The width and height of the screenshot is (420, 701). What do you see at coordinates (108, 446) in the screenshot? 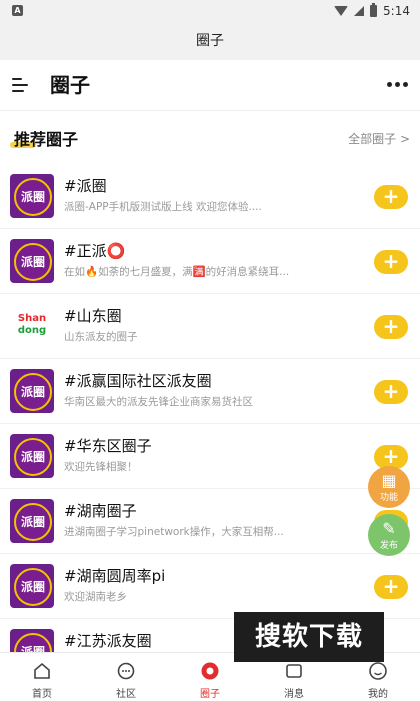
I see `circle-name: #华东区圈子` at bounding box center [108, 446].